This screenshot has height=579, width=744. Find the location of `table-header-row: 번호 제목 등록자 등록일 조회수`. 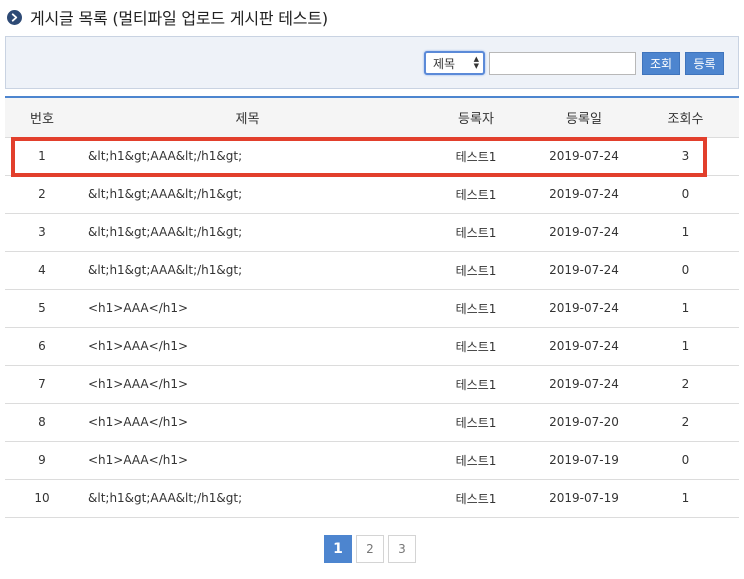

table-header-row: 번호 제목 등록자 등록일 조회수 is located at coordinates (372, 117).